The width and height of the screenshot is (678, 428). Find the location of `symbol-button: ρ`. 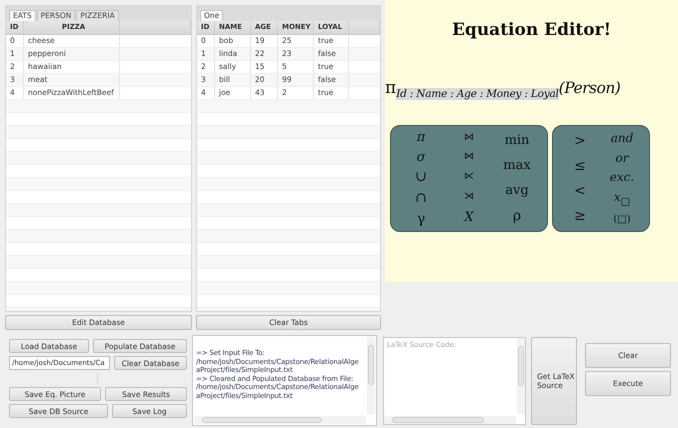

symbol-button: ρ is located at coordinates (517, 216).